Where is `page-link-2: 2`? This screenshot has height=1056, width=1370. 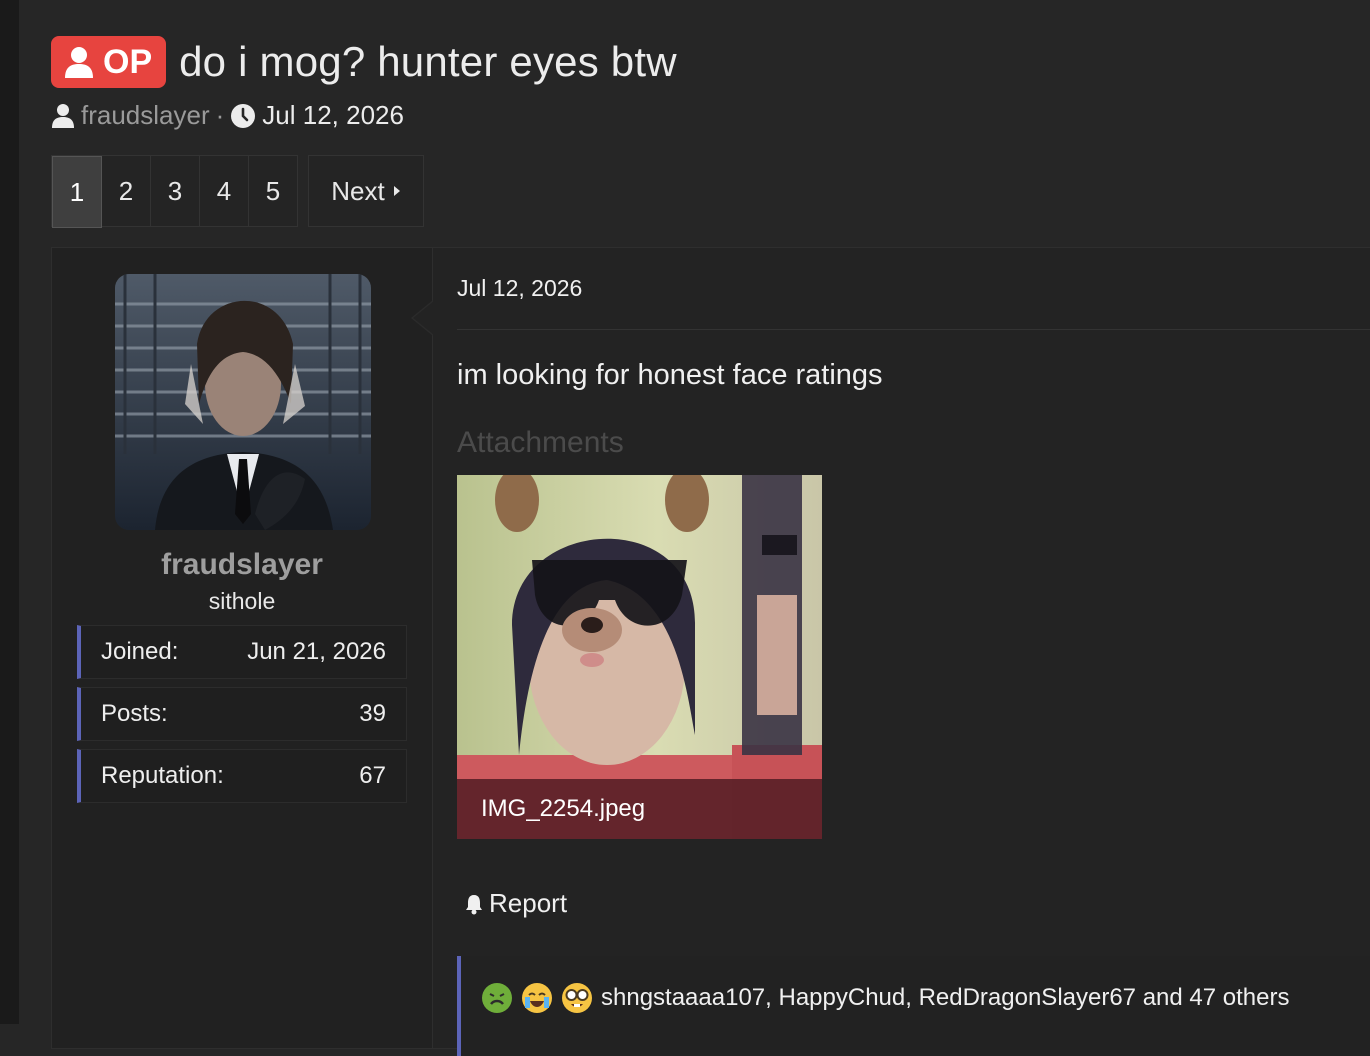 page-link-2: 2 is located at coordinates (126, 191).